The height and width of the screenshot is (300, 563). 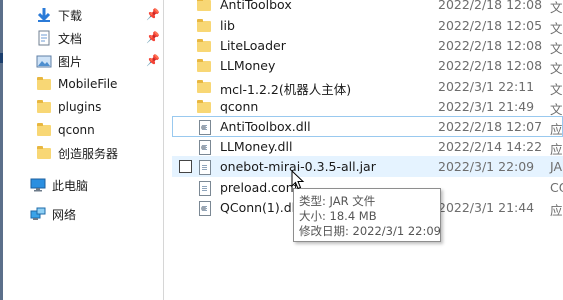 I want to click on file-type: 应用, so click(x=556, y=210).